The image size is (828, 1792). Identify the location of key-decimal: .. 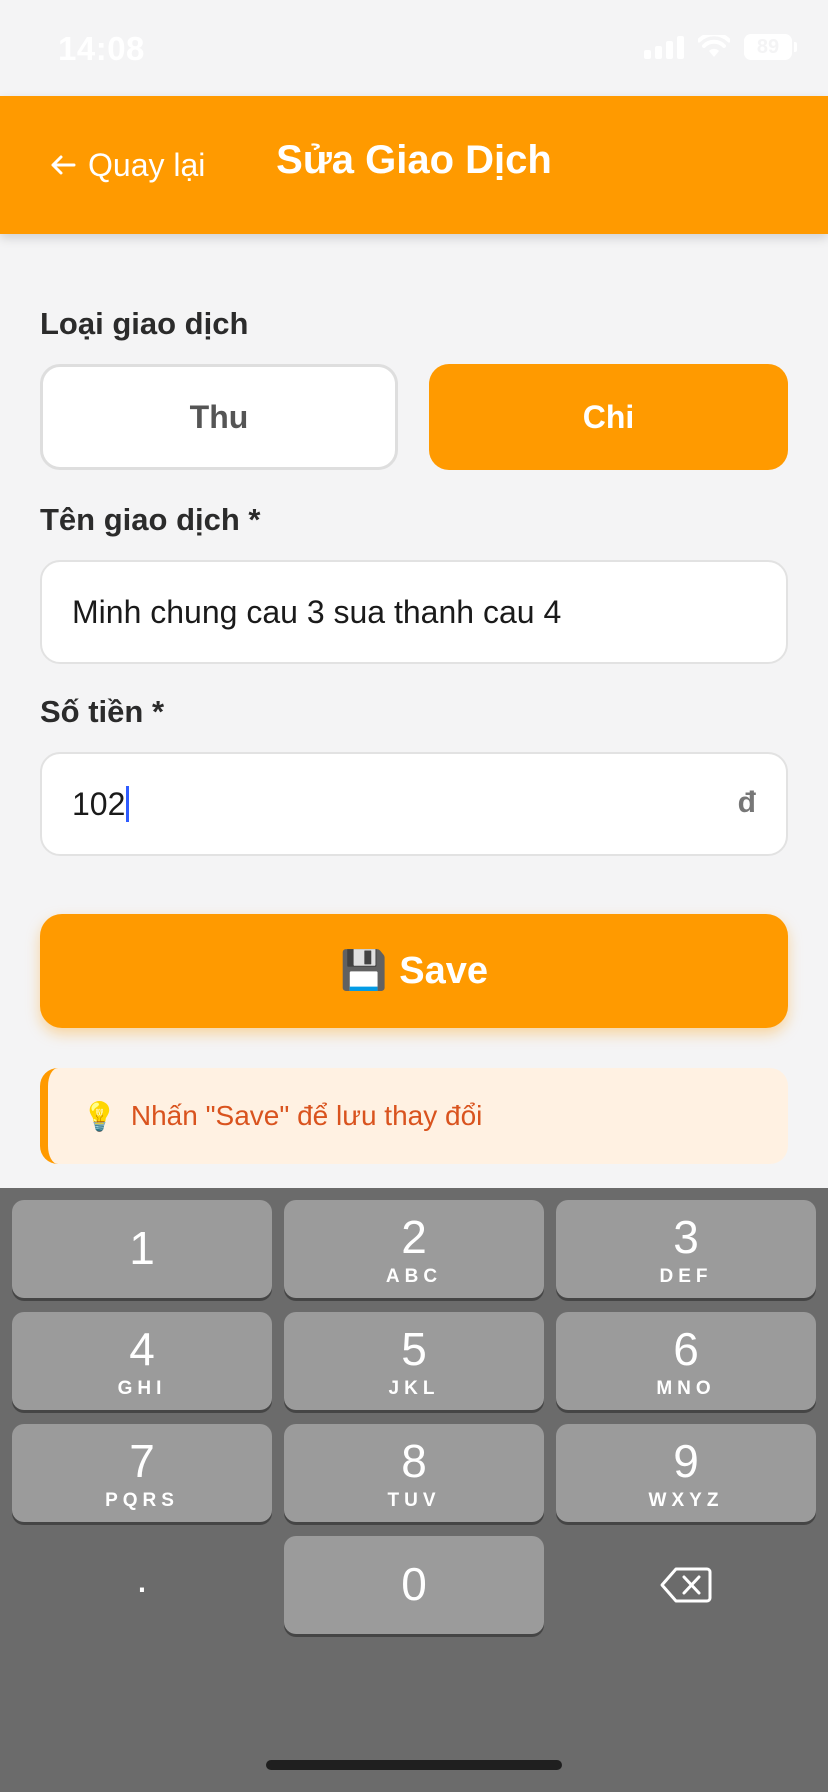
(142, 1585).